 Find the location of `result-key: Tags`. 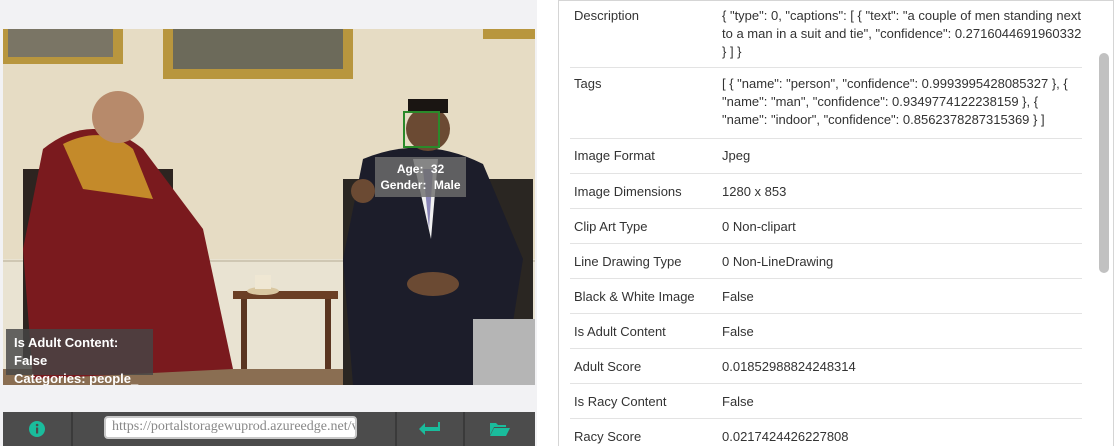

result-key: Tags is located at coordinates (588, 83).